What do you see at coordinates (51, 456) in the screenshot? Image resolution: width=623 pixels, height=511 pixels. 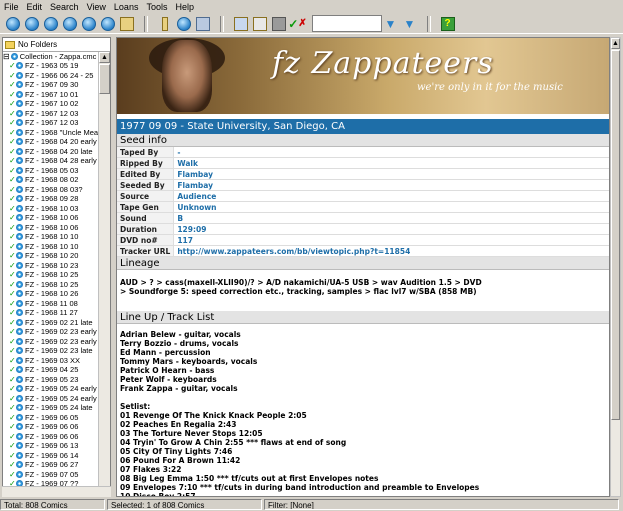 I see `tree-item: ✓ FZ - 1969 06 14` at bounding box center [51, 456].